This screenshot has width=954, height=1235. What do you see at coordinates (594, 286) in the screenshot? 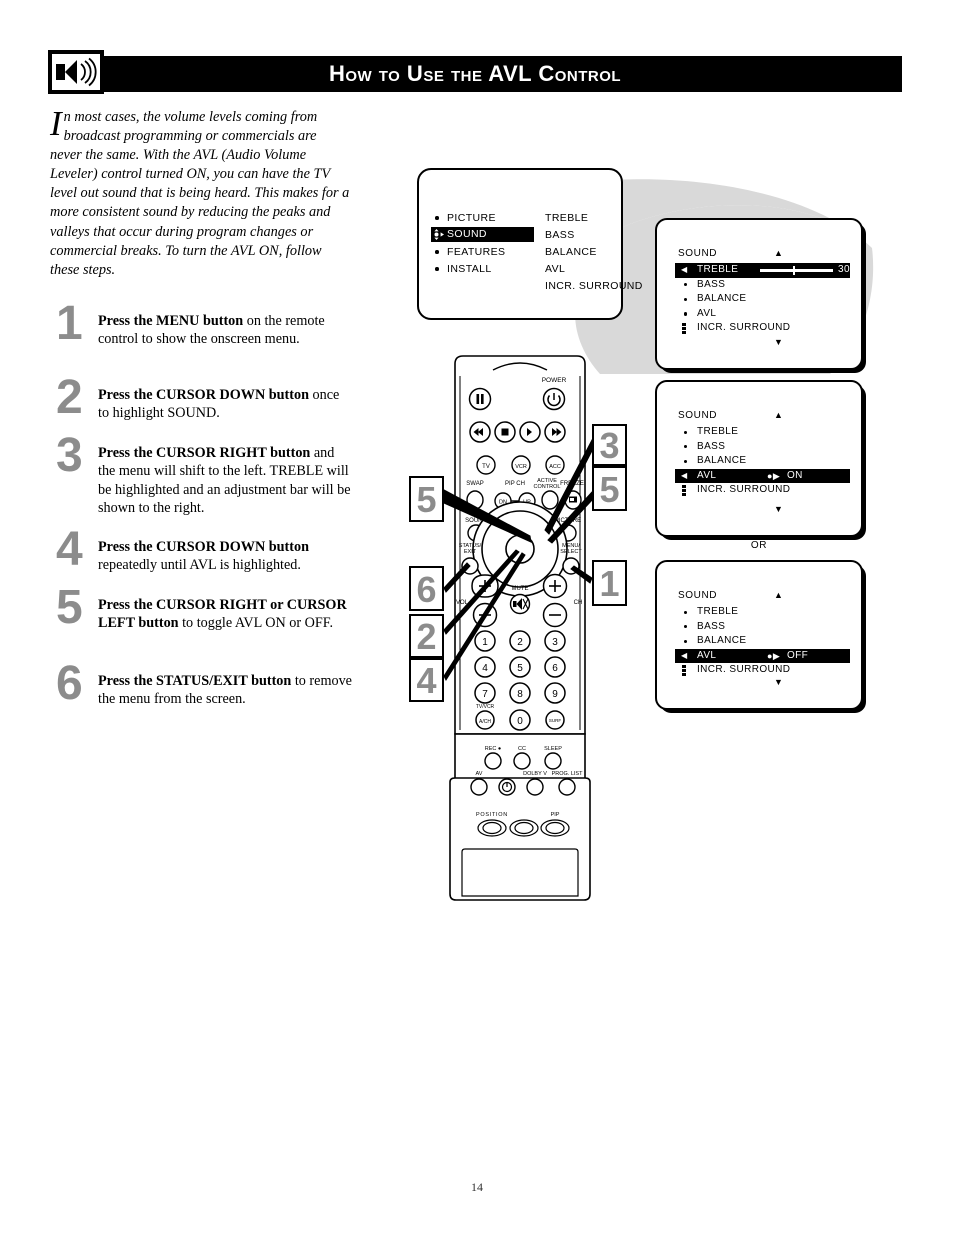
I see `tv-submenu-item-incr-surround: INCR. SURROUND` at bounding box center [594, 286].